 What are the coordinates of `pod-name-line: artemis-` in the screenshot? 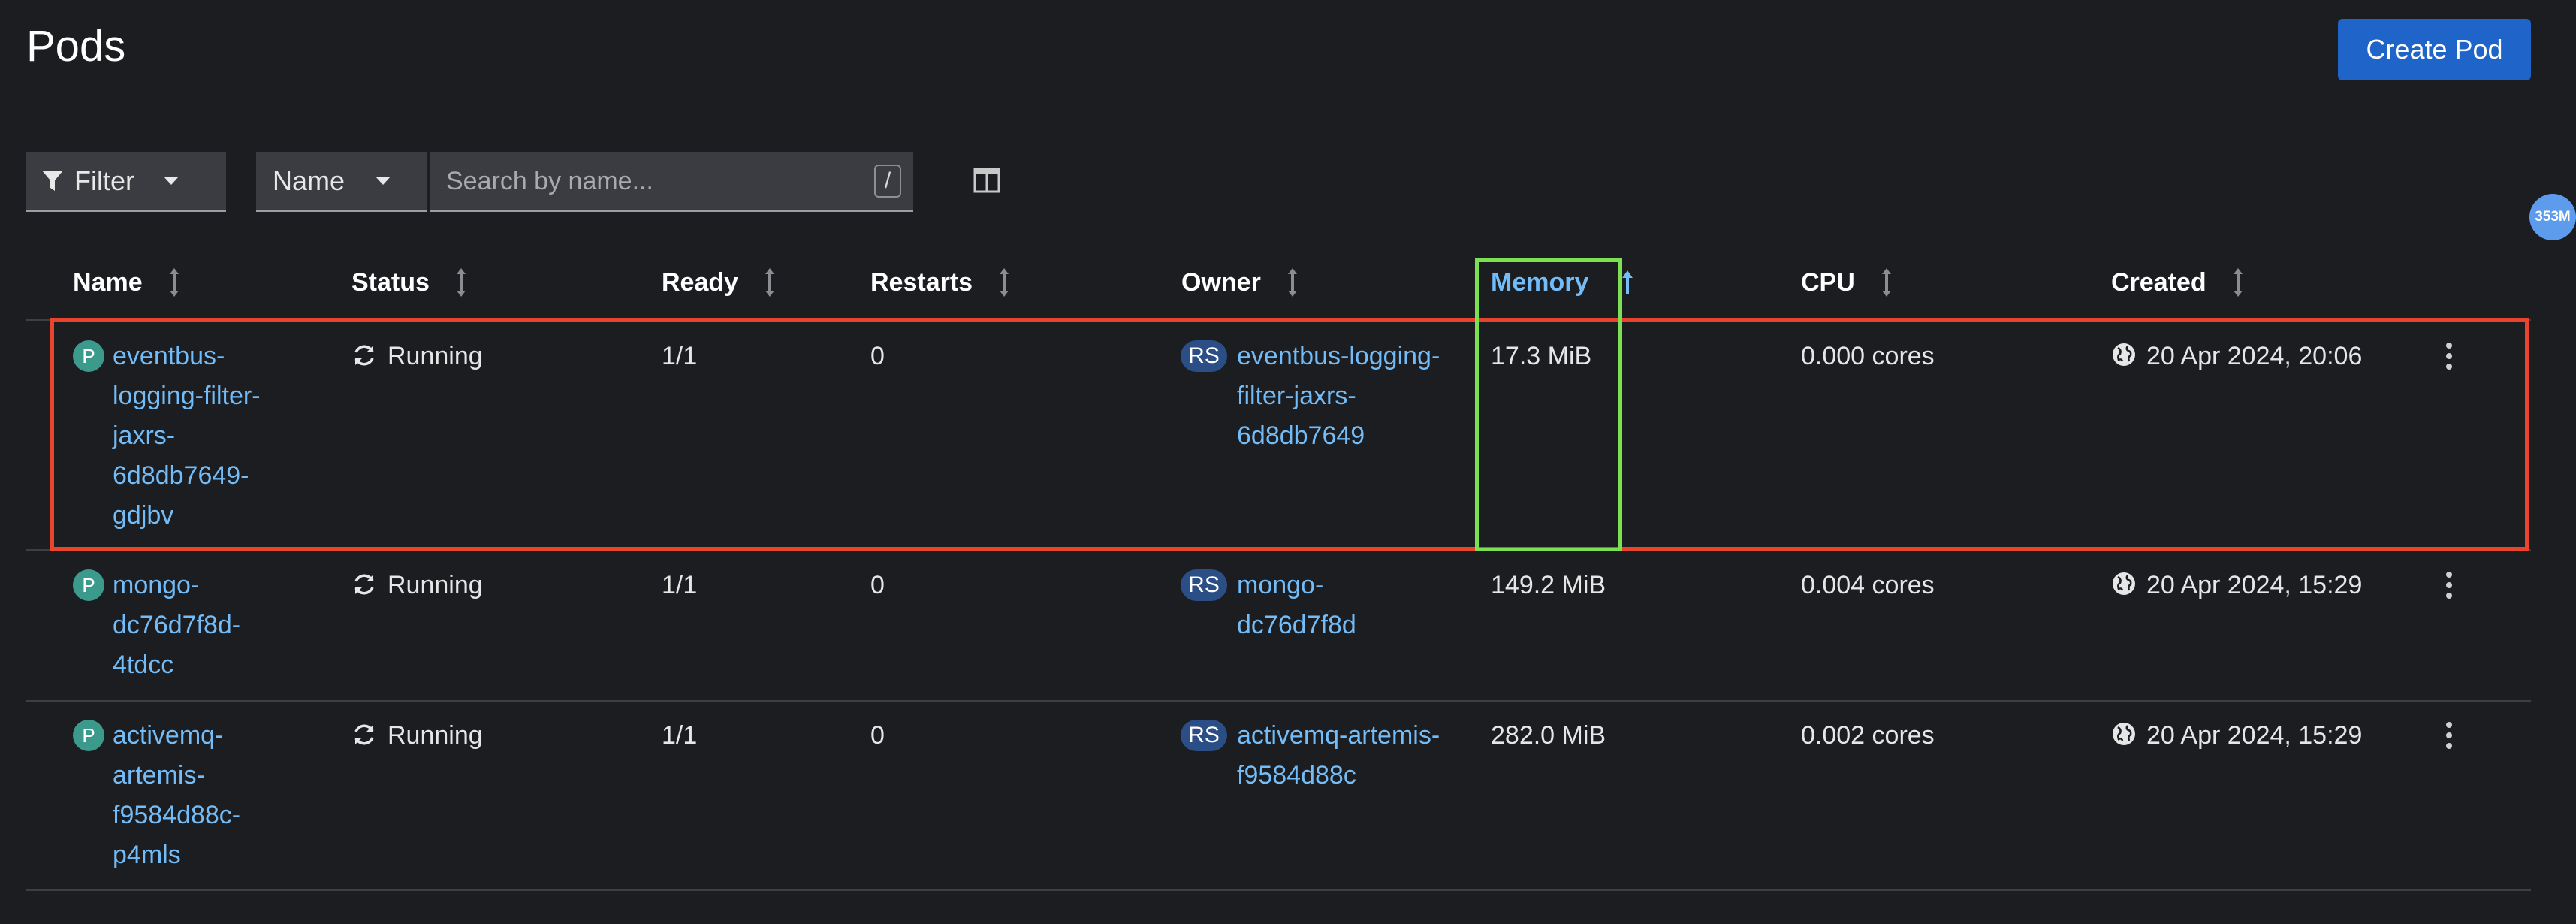 It's located at (159, 776).